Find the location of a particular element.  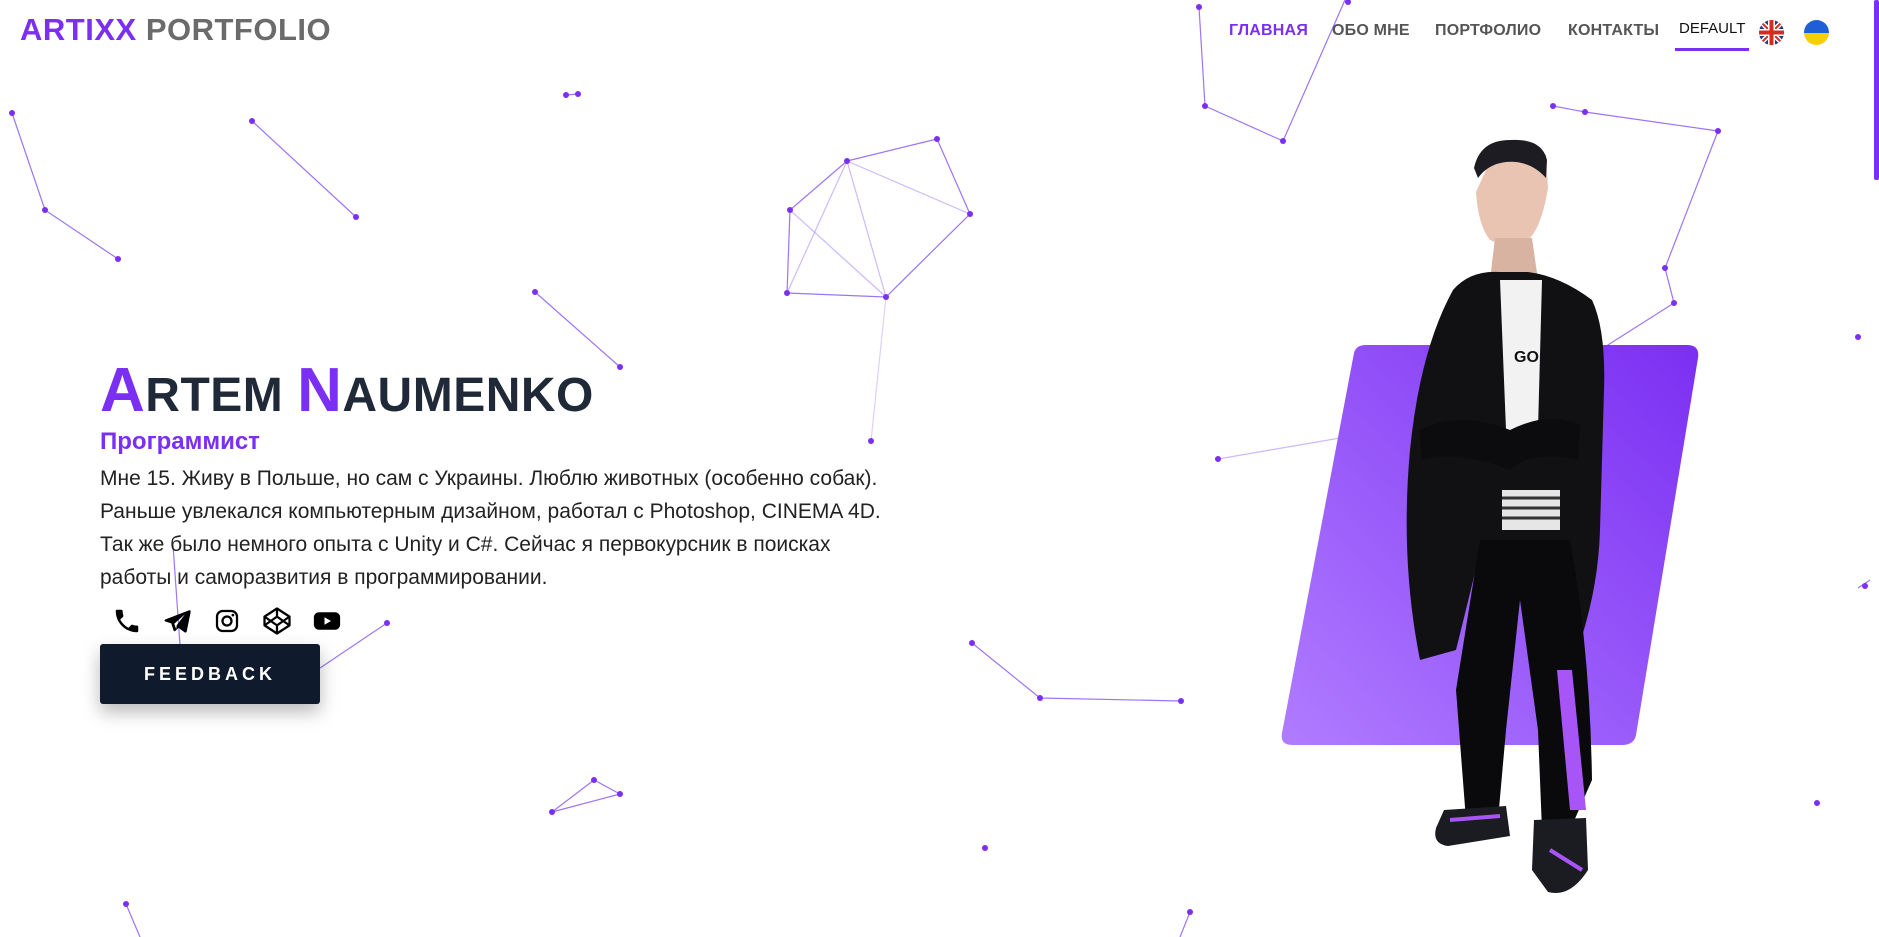

codepen-icon is located at coordinates (277, 621).